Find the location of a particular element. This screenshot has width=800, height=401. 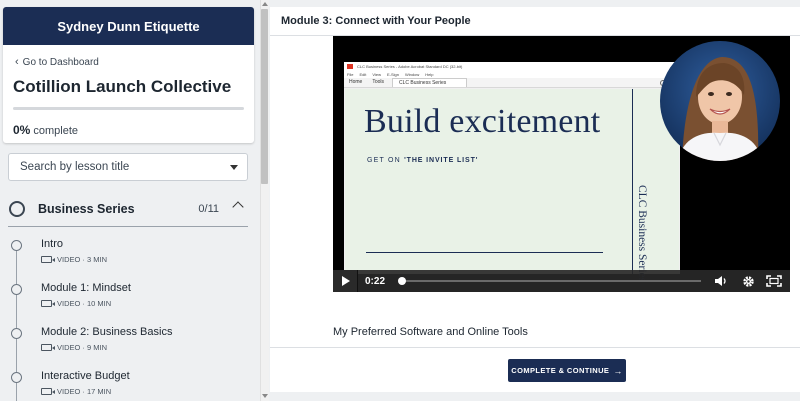

lesson-title: Interactive Budget is located at coordinates (85, 376).